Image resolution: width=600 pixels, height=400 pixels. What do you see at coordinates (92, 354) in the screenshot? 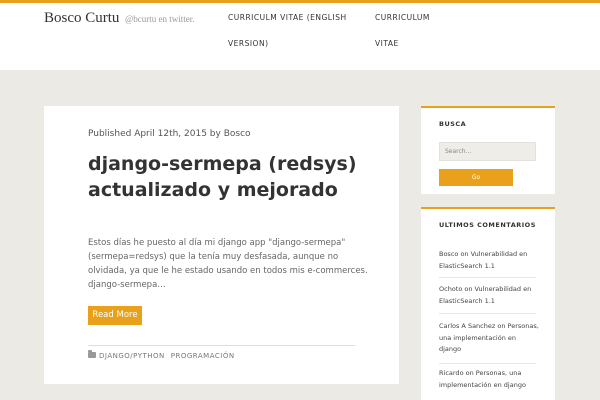
I see `folder-icon` at bounding box center [92, 354].